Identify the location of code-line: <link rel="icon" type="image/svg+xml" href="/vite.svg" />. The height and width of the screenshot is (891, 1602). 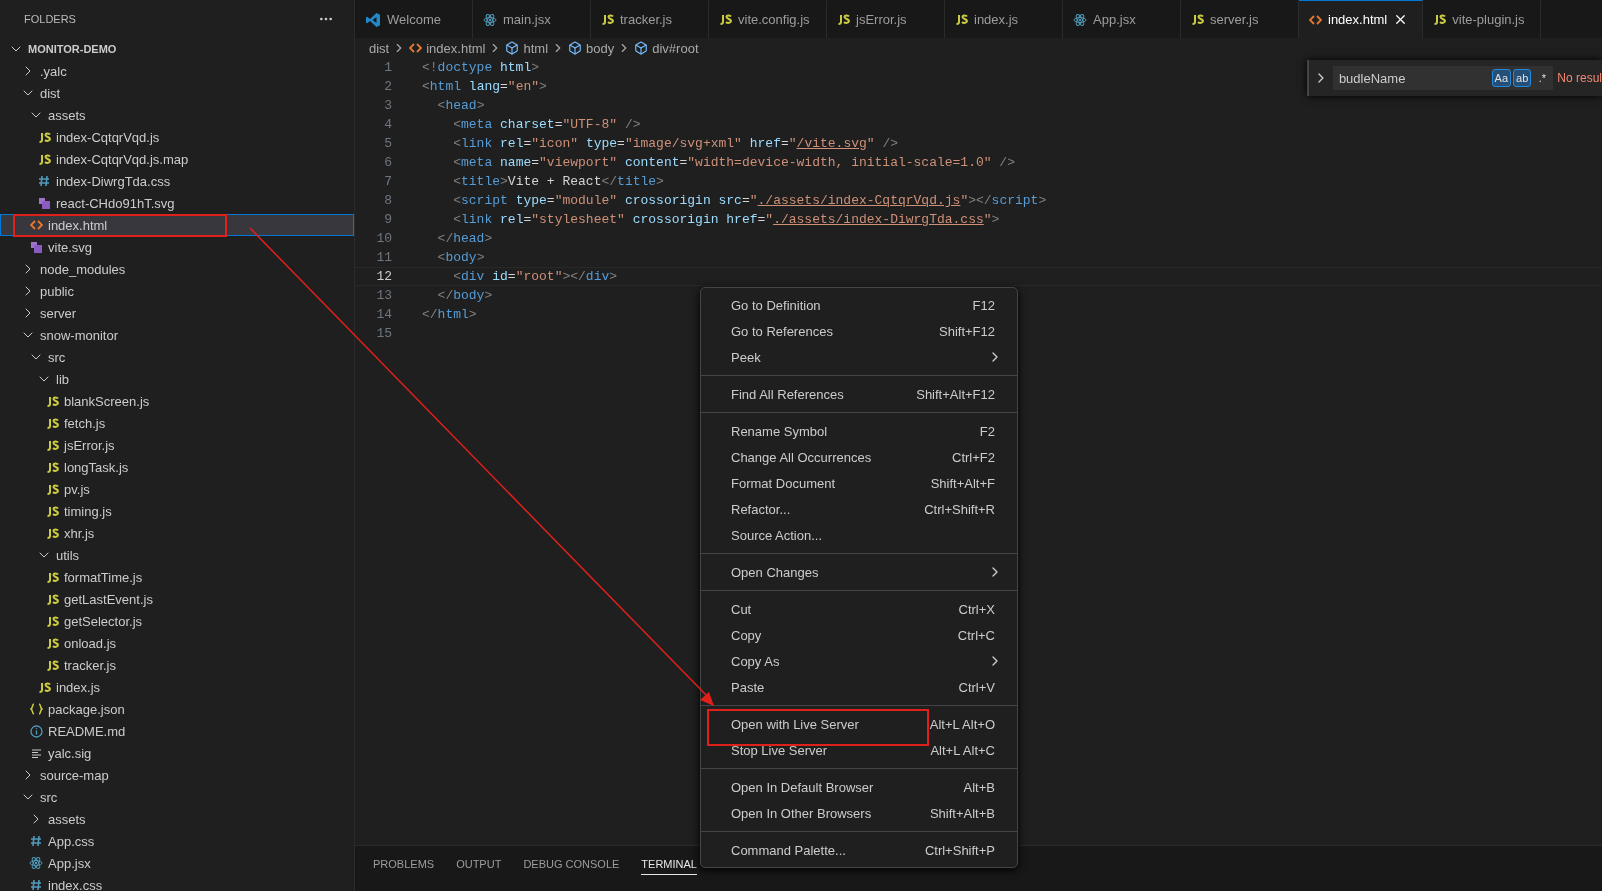
(675, 143).